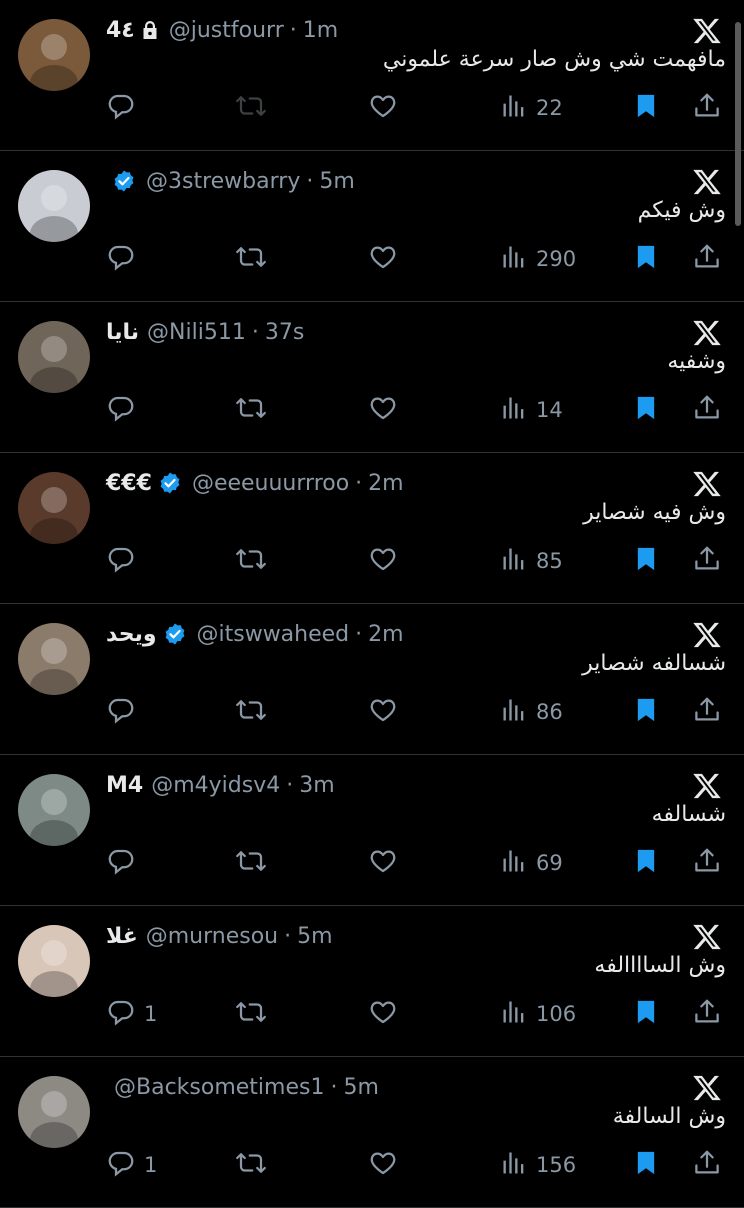 Image resolution: width=744 pixels, height=1208 pixels. Describe the element at coordinates (273, 634) in the screenshot. I see `user-handle: @itswwaheed` at that location.